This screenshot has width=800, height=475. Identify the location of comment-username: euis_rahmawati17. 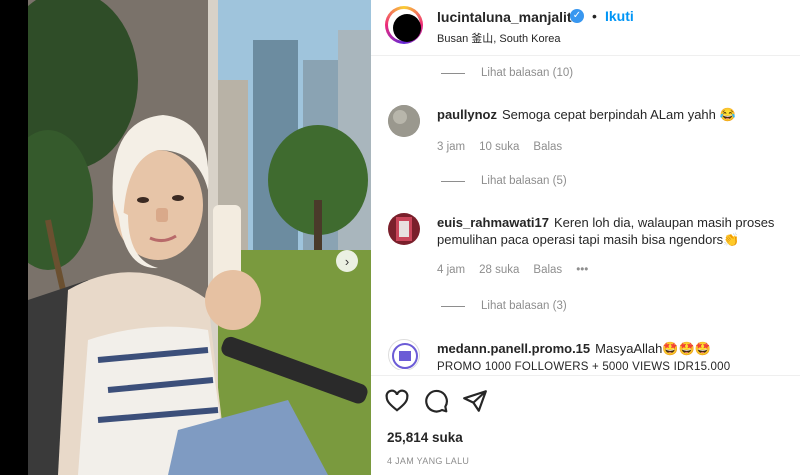
(493, 222).